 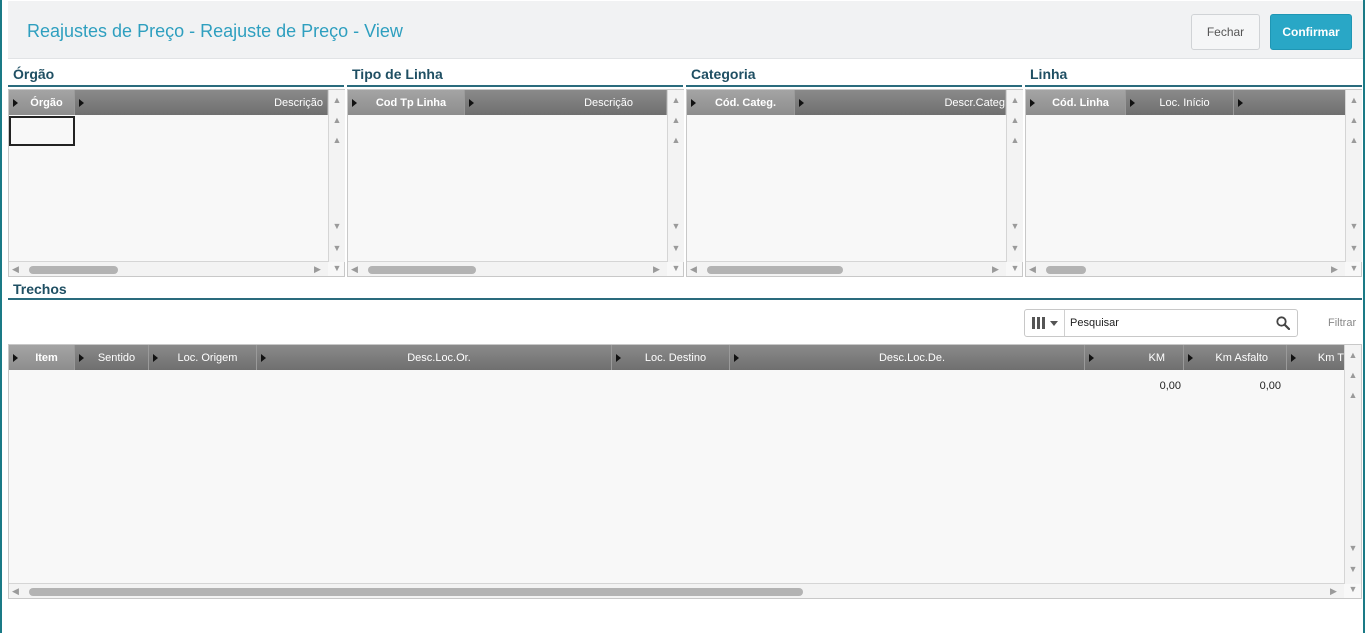 What do you see at coordinates (1167, 323) in the screenshot?
I see `search-input` at bounding box center [1167, 323].